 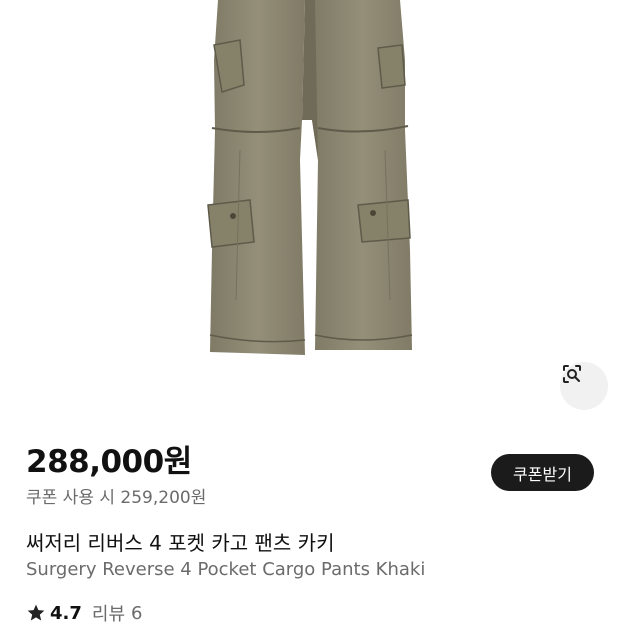 What do you see at coordinates (36, 612) in the screenshot?
I see `star-icon` at bounding box center [36, 612].